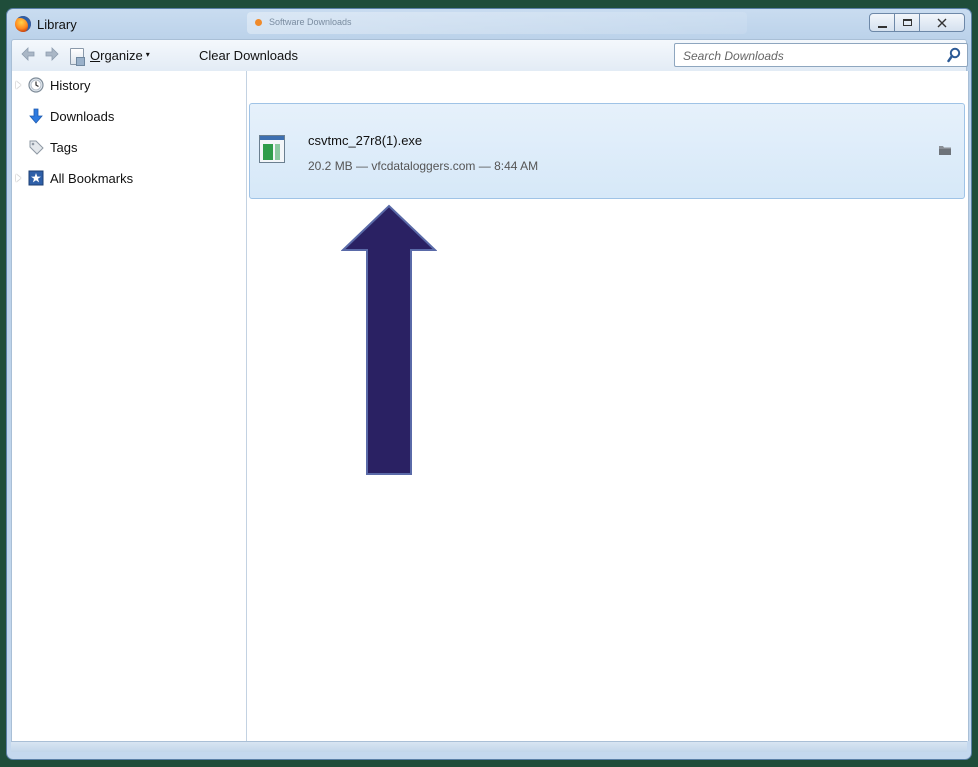 Image resolution: width=978 pixels, height=767 pixels. I want to click on back-arrow-icon, so click(28, 54).